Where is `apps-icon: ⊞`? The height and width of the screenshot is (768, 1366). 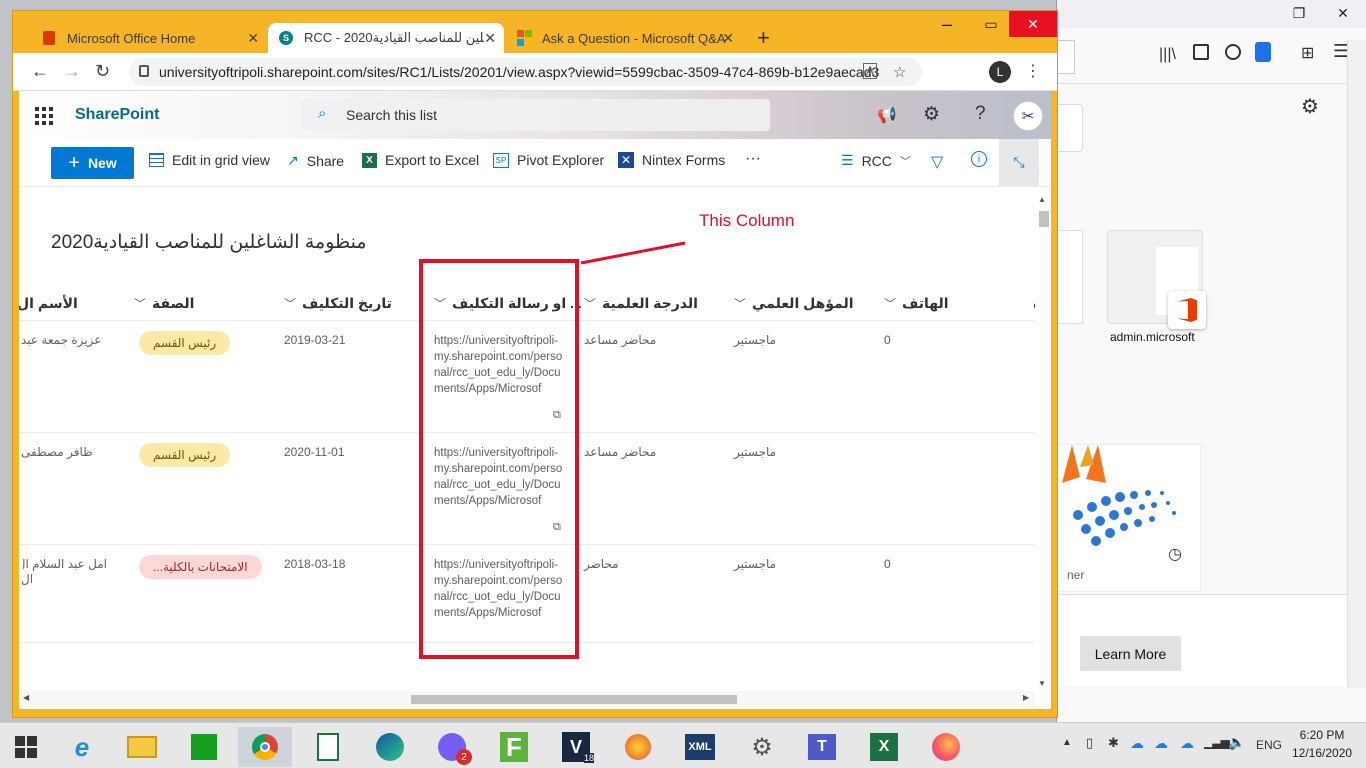
apps-icon: ⊞ is located at coordinates (1307, 53).